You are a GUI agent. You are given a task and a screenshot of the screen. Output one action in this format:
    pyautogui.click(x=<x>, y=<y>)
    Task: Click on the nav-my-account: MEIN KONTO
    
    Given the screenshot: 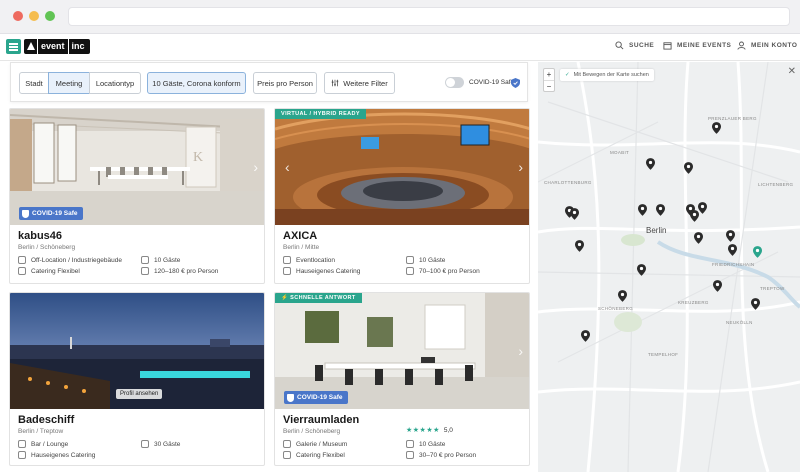 What is the action you would take?
    pyautogui.click(x=767, y=45)
    